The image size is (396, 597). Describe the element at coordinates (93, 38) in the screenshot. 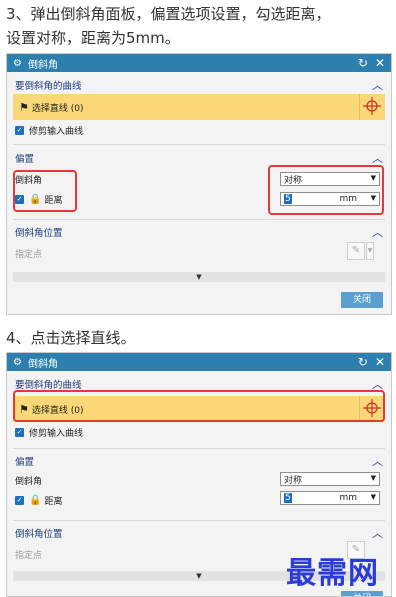

I see `step3-line2: 设置对称，距离为5mm。` at that location.